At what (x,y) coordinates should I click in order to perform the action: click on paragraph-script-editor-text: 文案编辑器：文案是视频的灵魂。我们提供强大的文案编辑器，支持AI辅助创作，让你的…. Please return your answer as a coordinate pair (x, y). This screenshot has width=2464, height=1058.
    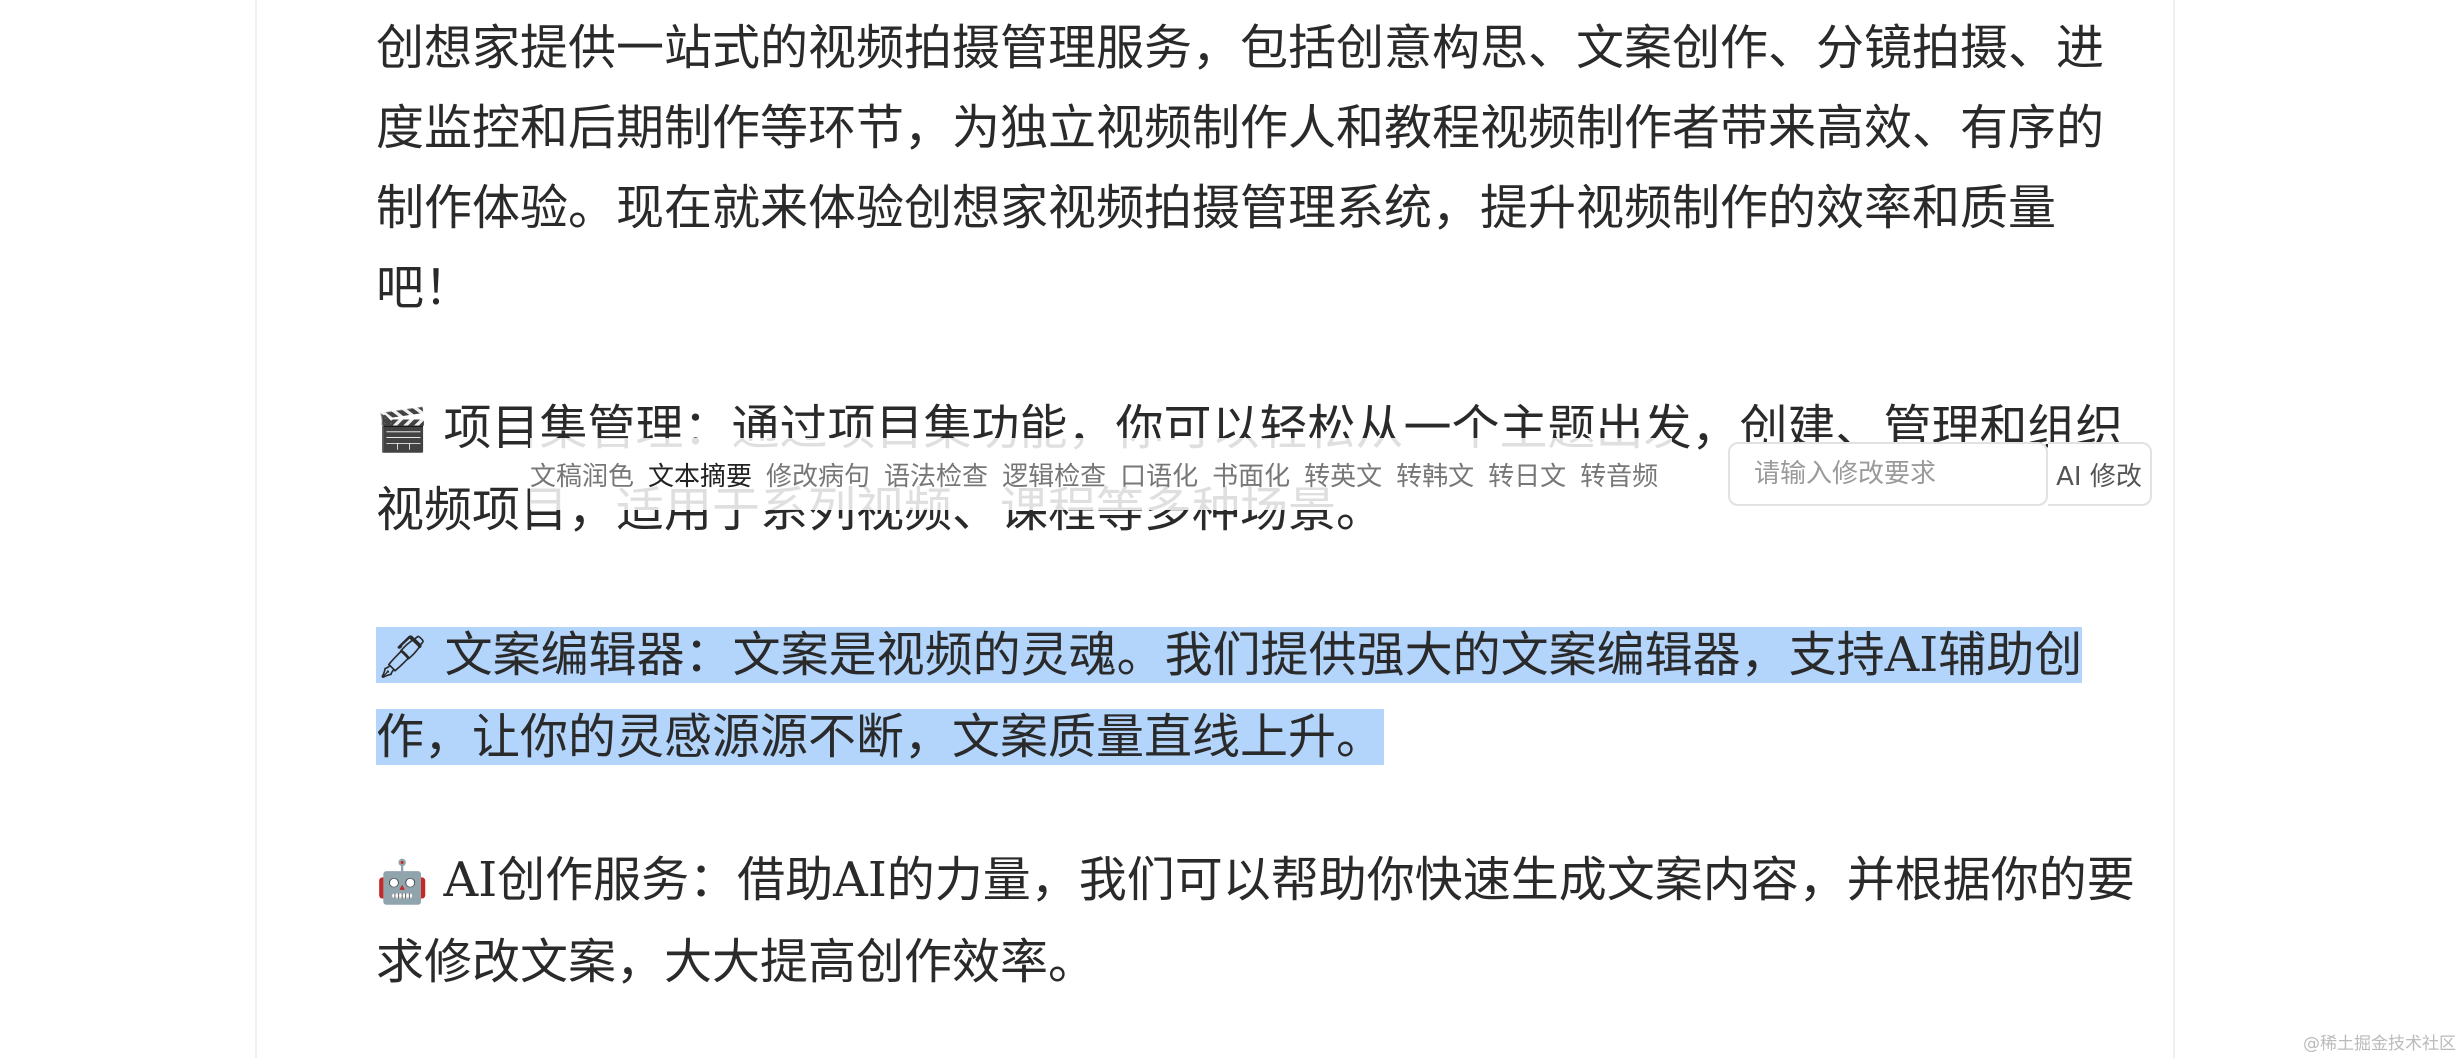
    Looking at the image, I should click on (1229, 696).